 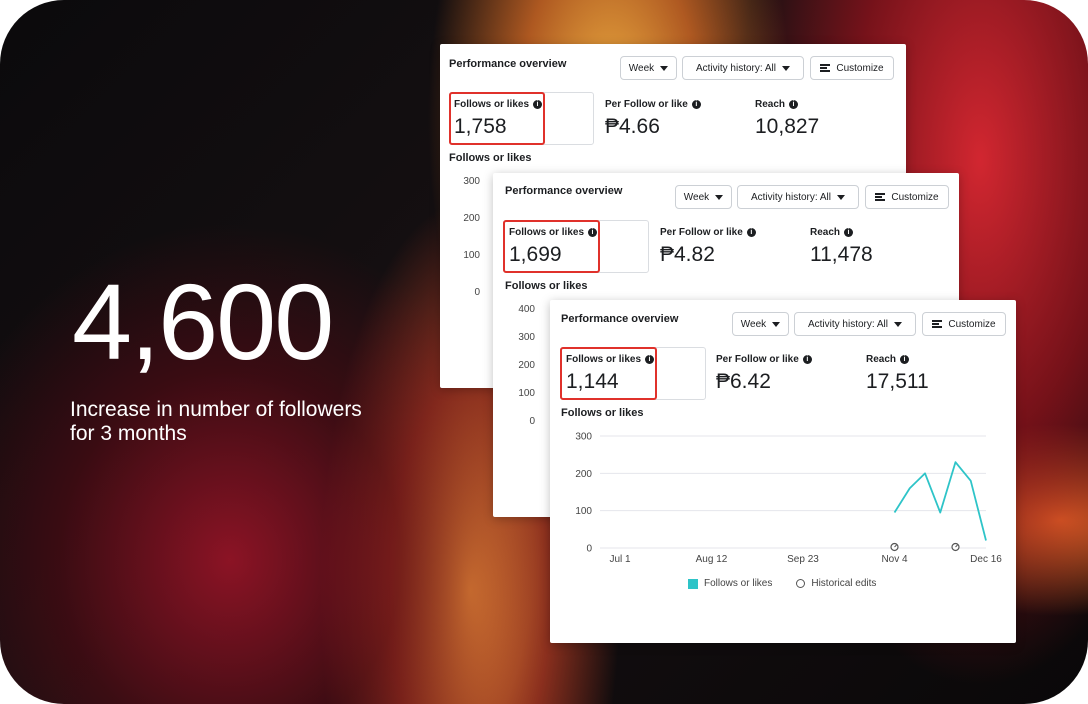 What do you see at coordinates (787, 126) in the screenshot?
I see `metric-value: 10,827` at bounding box center [787, 126].